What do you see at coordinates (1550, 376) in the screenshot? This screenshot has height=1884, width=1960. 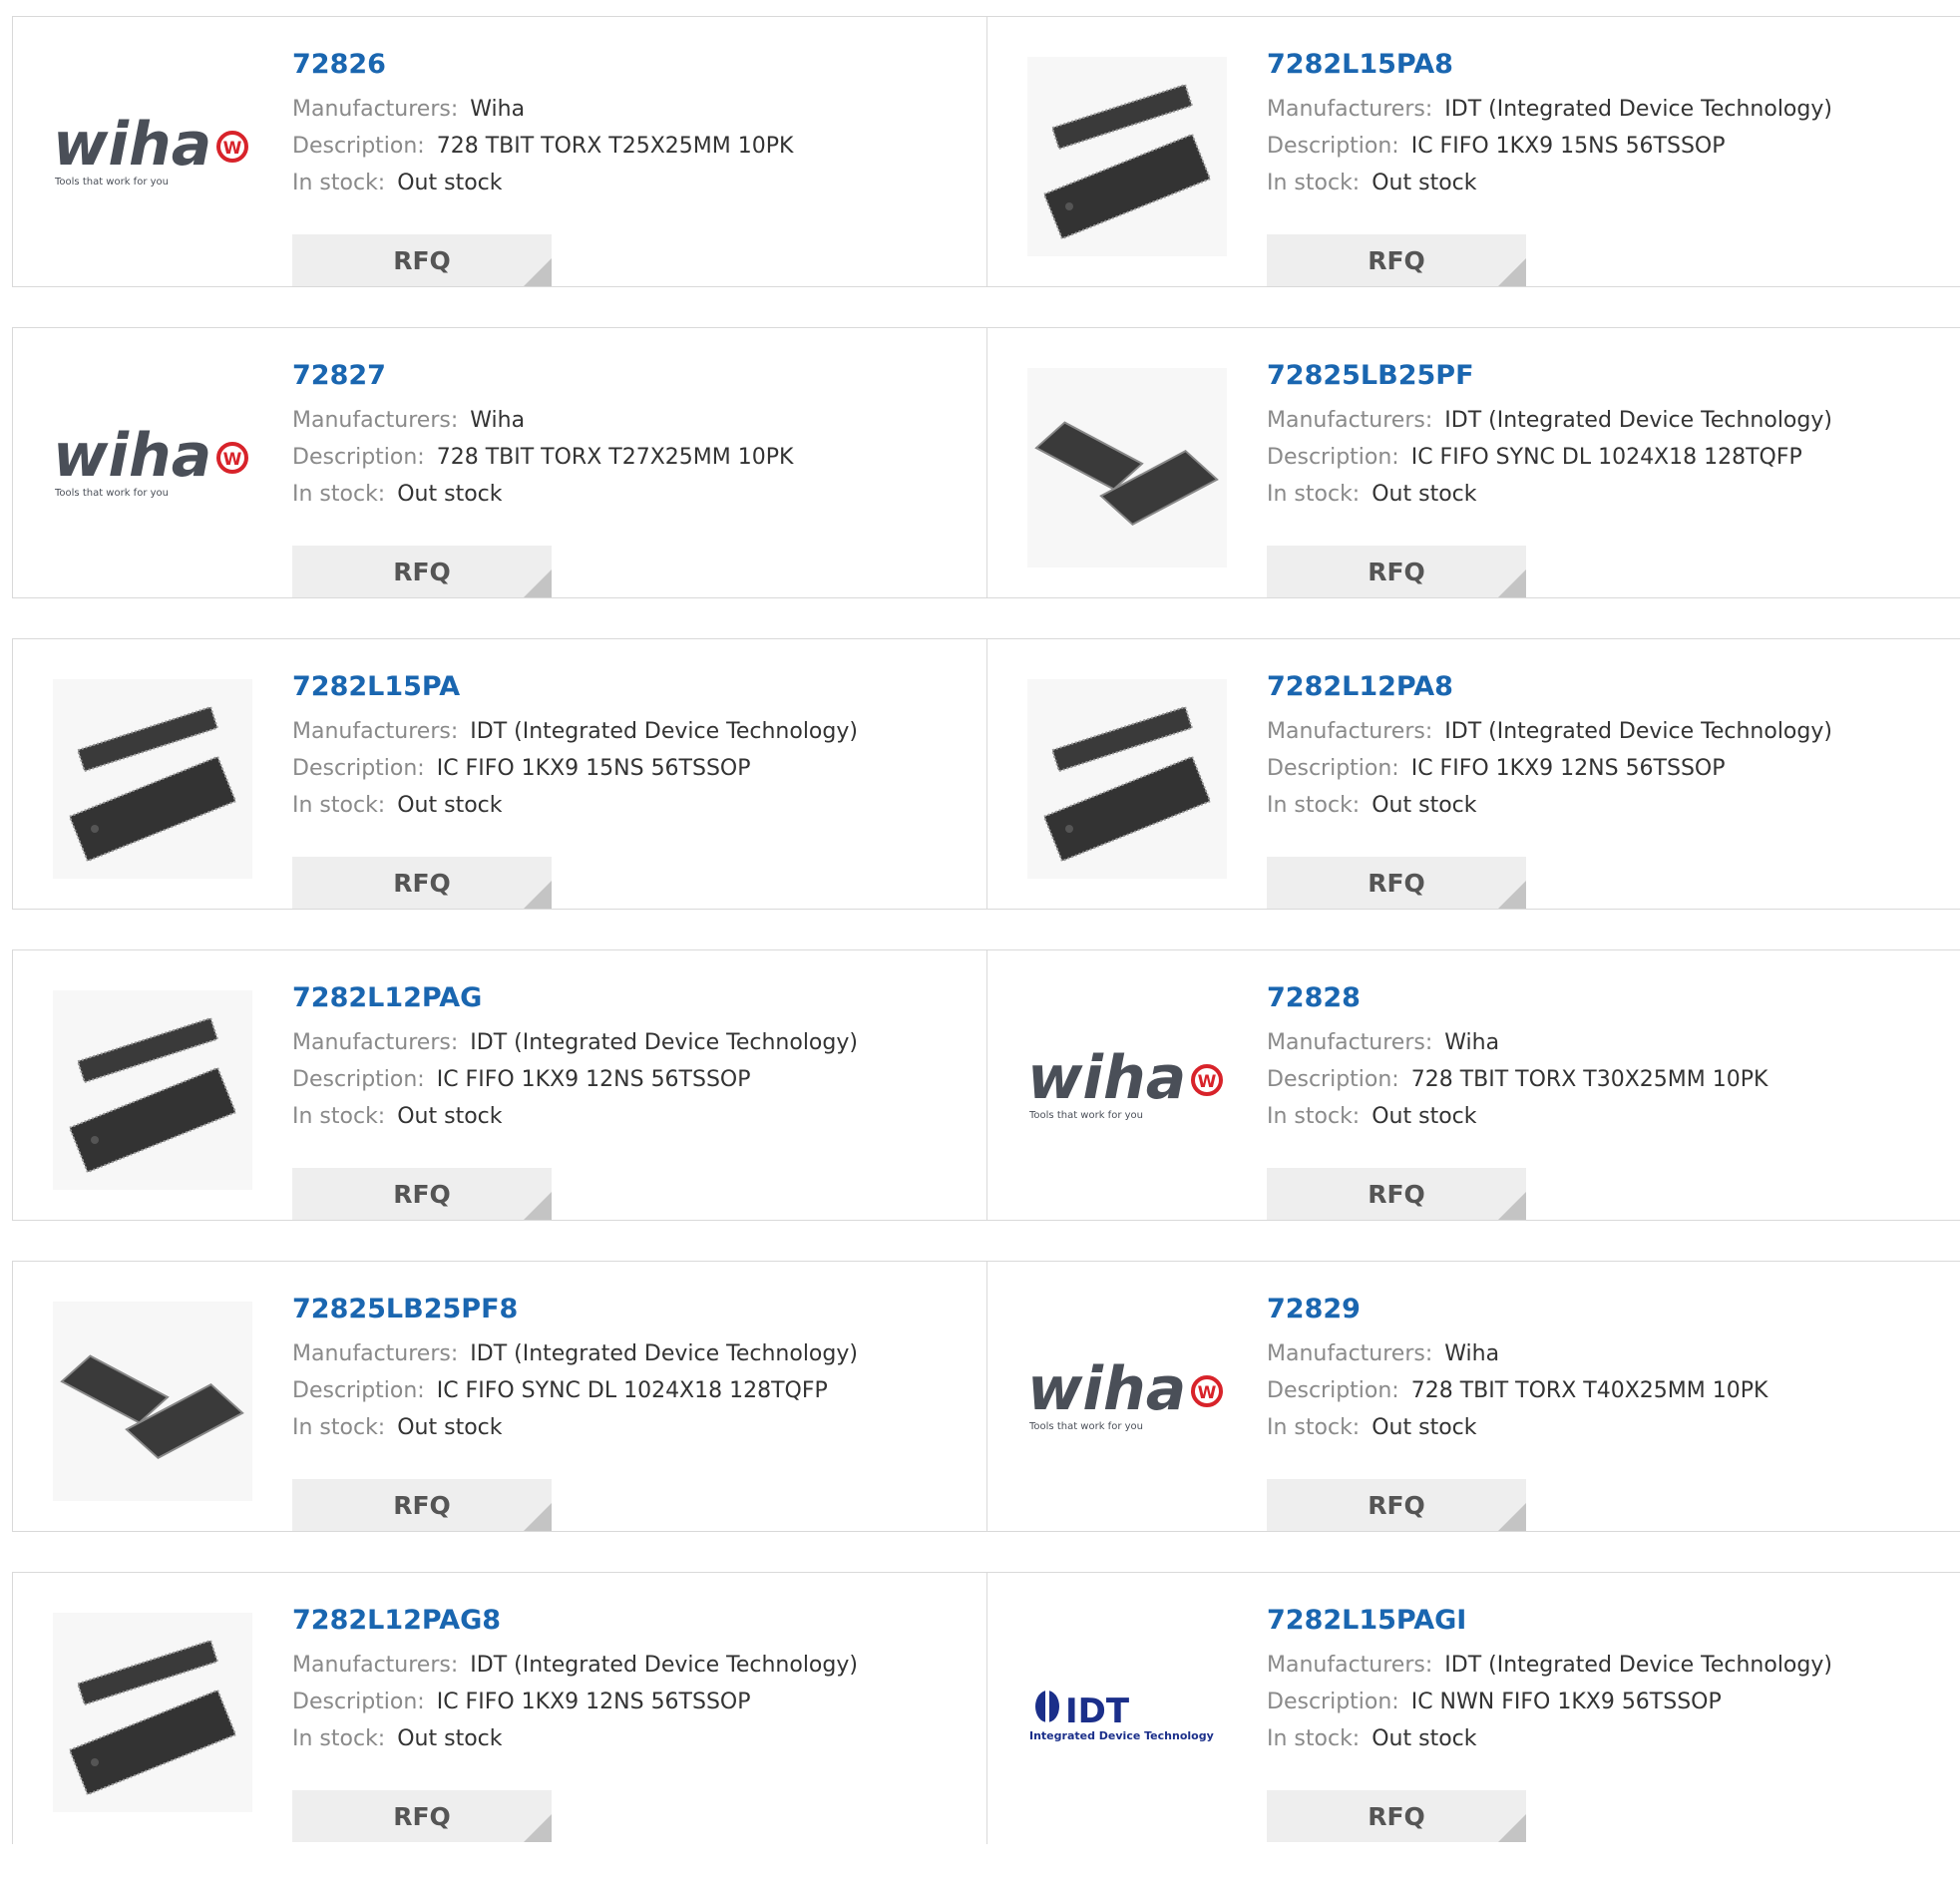 I see `part-number-link: 72825LB25PF` at bounding box center [1550, 376].